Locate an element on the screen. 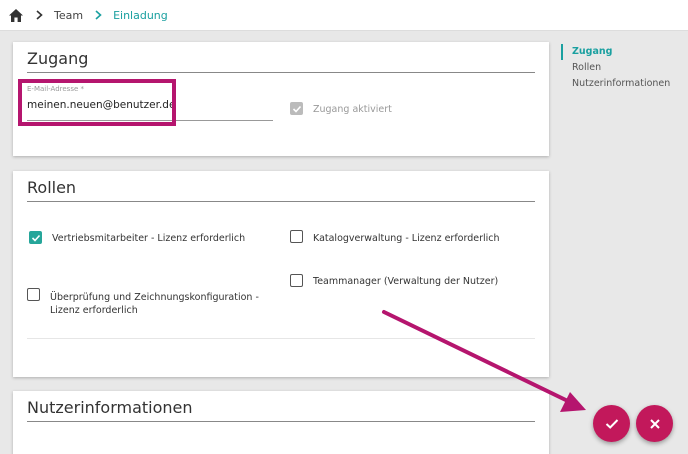 This screenshot has width=688, height=454. confirm-button is located at coordinates (611, 423).